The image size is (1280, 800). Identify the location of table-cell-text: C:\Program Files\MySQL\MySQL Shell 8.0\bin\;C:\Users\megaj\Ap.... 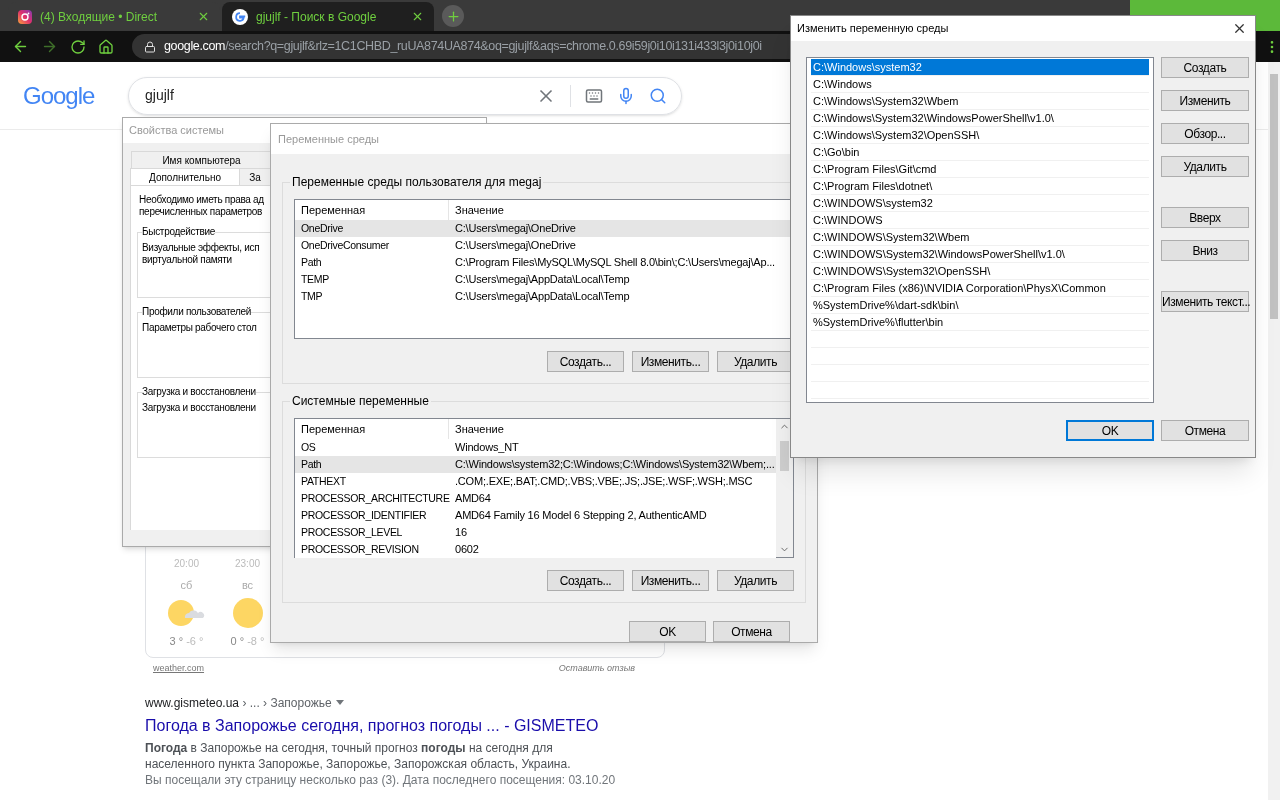
(615, 263).